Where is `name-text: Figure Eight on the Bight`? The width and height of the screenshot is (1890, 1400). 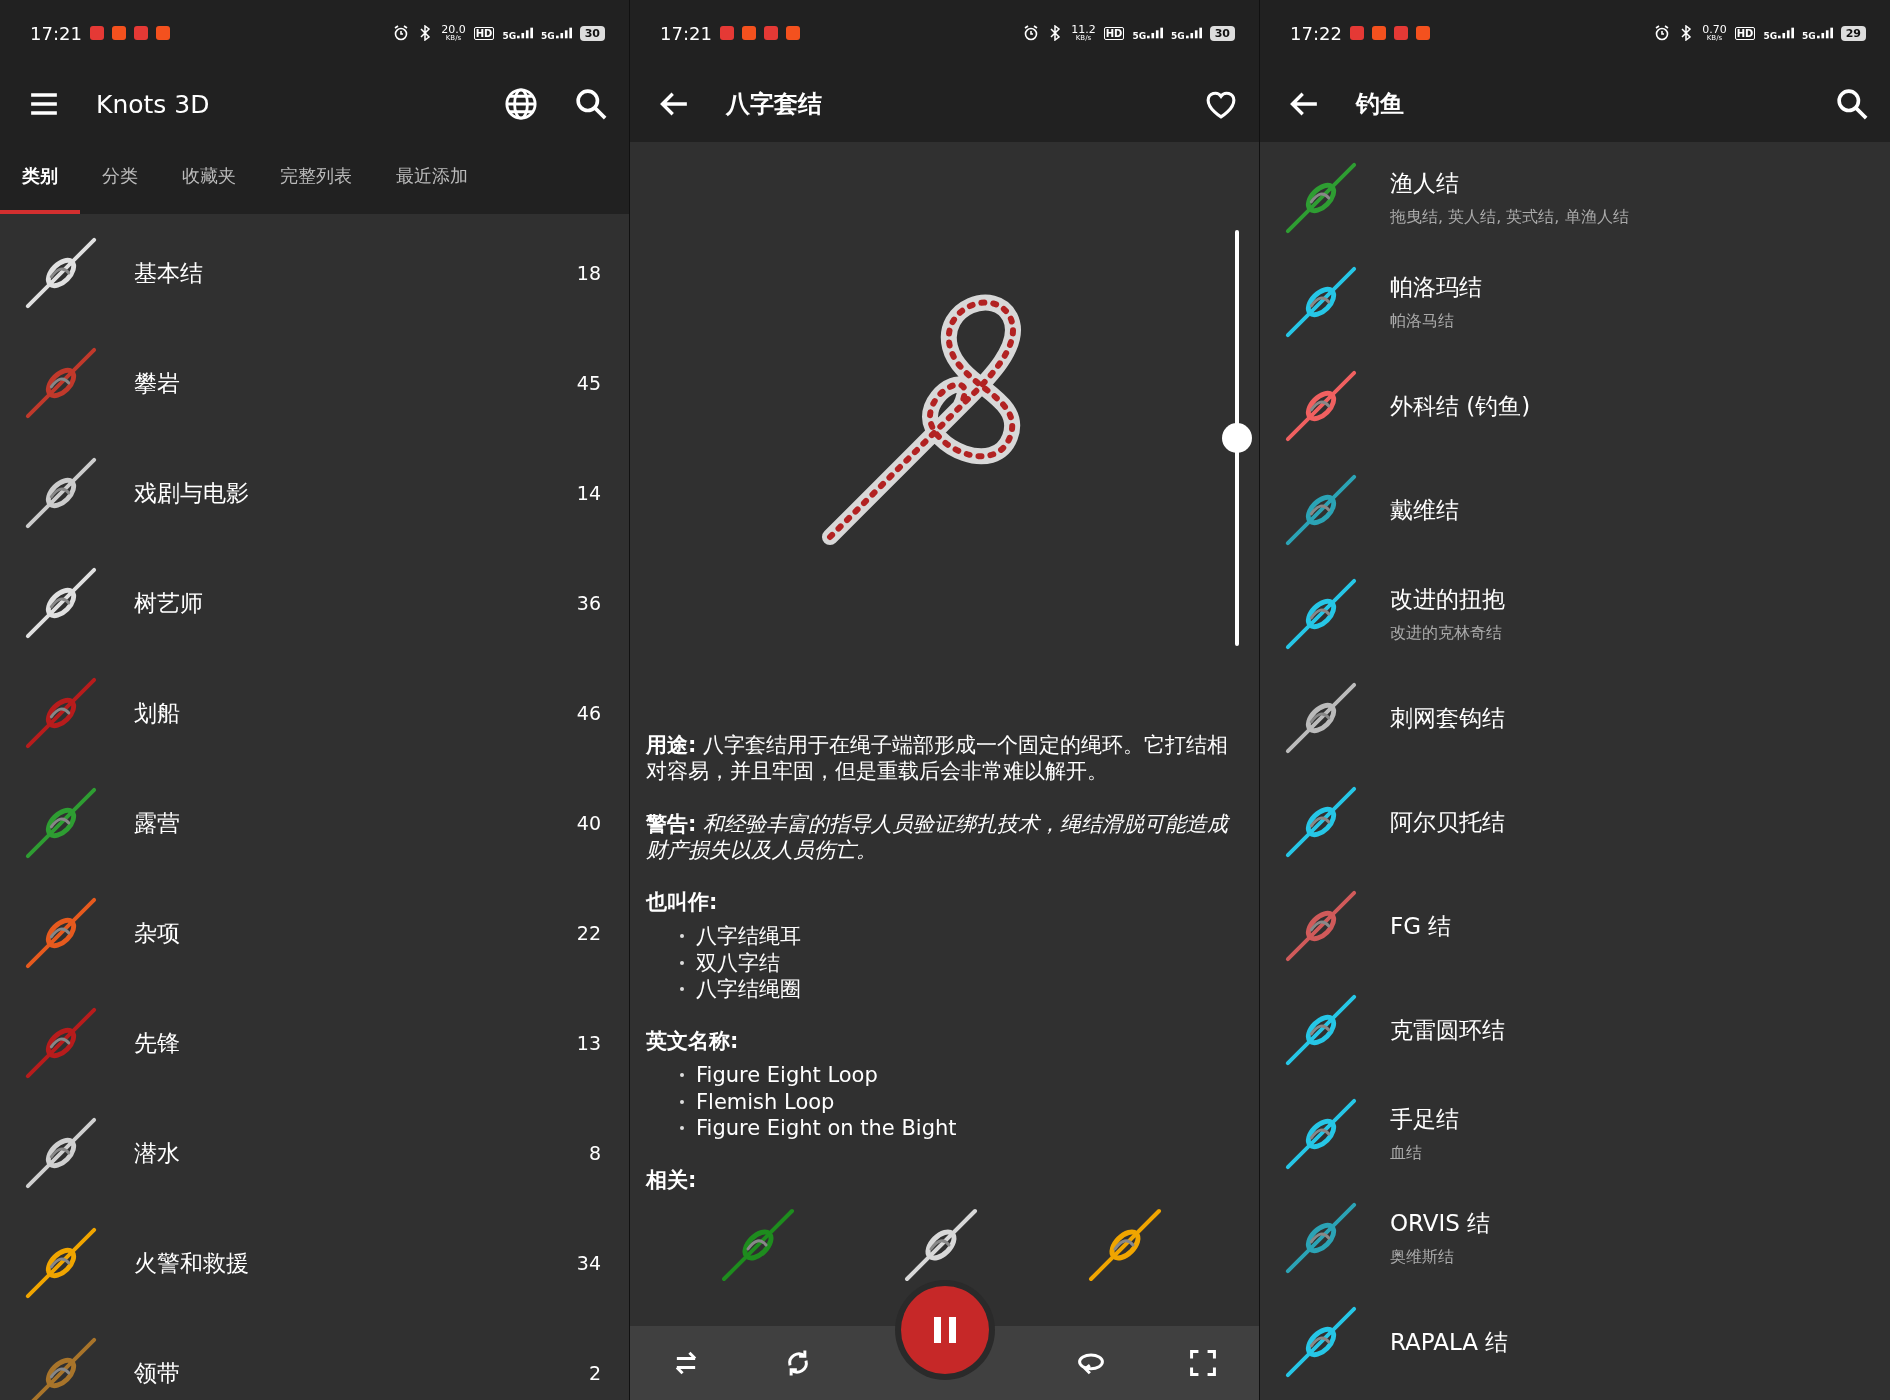
name-text: Figure Eight on the Bight is located at coordinates (826, 1127).